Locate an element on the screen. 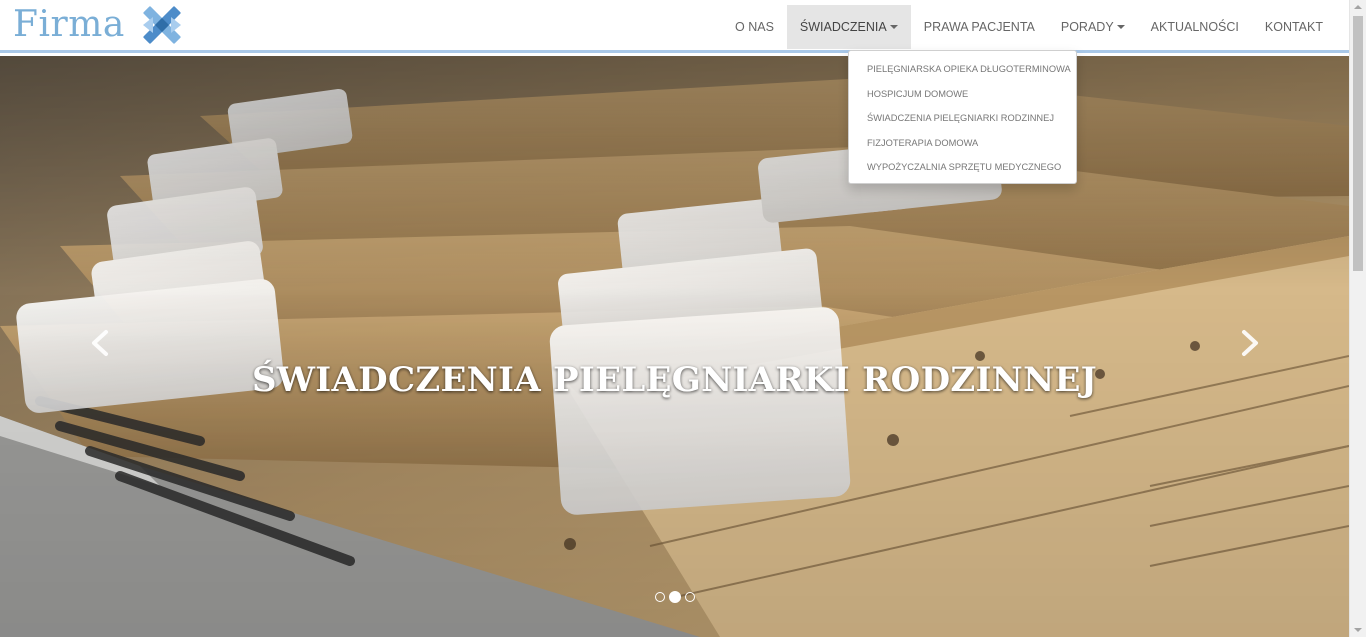 The width and height of the screenshot is (1366, 637). nav-item-porady: PORADY is located at coordinates (1093, 27).